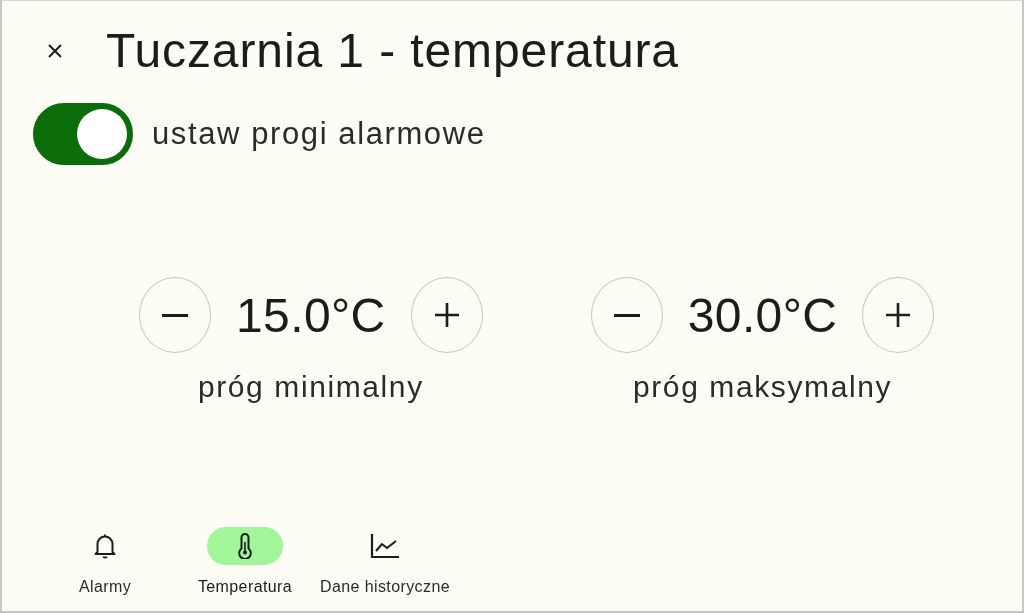 Image resolution: width=1024 pixels, height=613 pixels. What do you see at coordinates (763, 387) in the screenshot?
I see `threshold-label: próg maksymalny` at bounding box center [763, 387].